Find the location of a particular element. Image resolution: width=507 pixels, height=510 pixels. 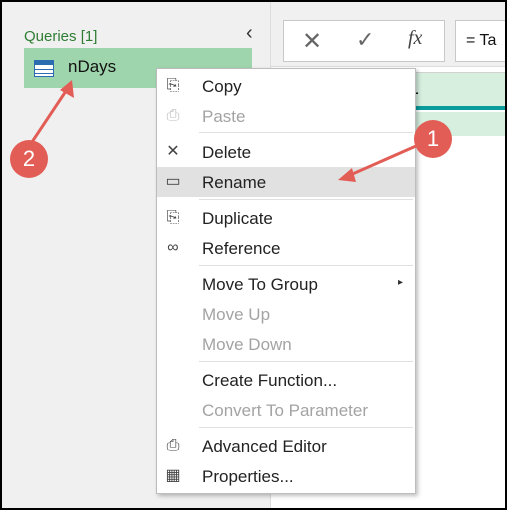

arrow-2-line is located at coordinates (50, 115).